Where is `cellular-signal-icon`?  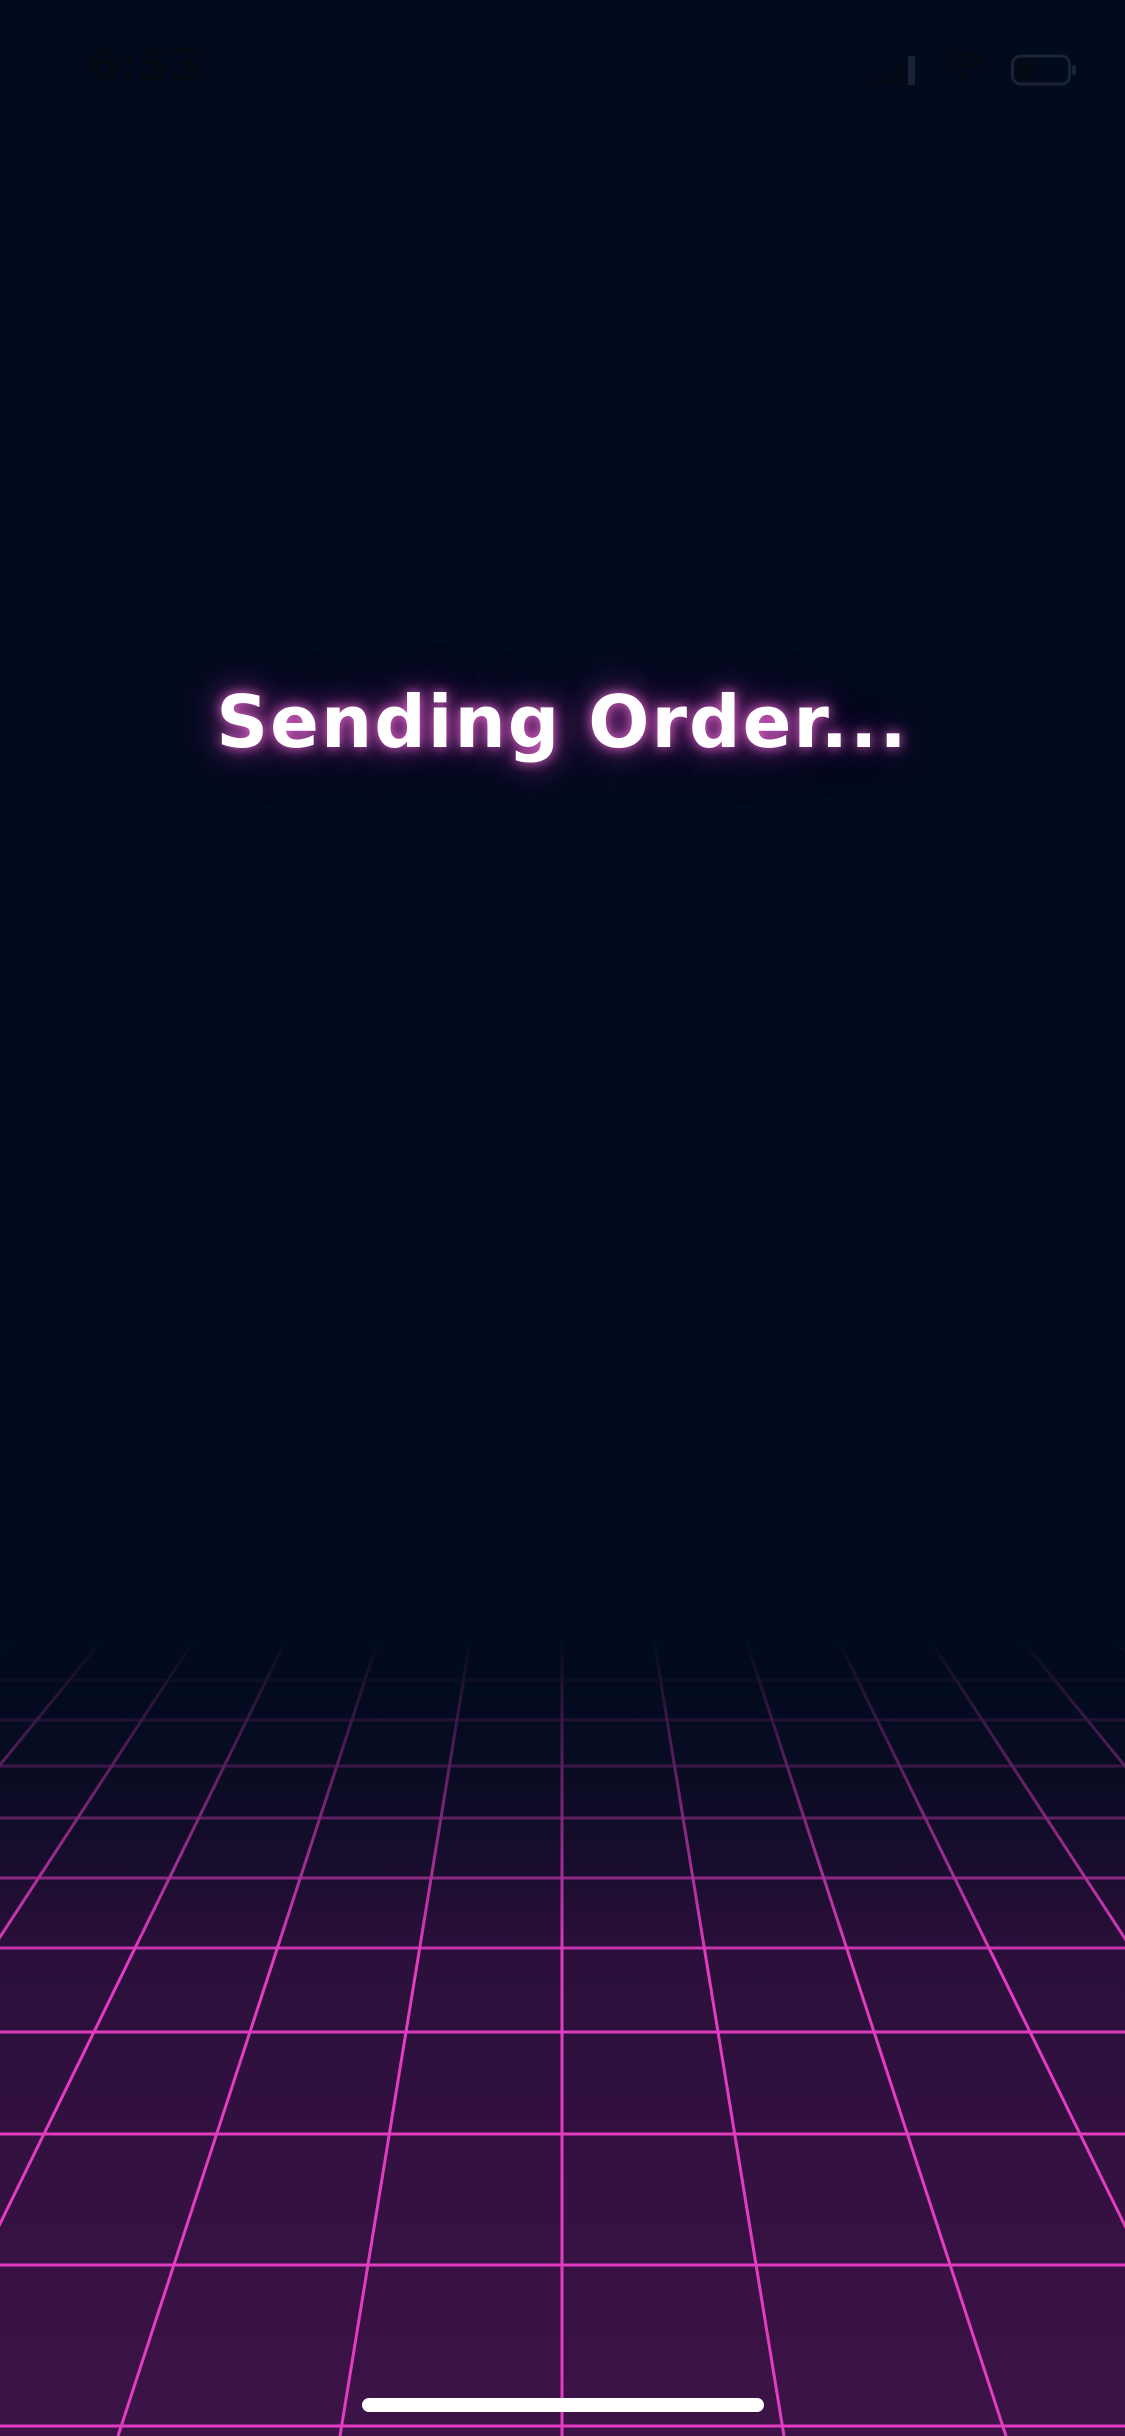 cellular-signal-icon is located at coordinates (895, 70).